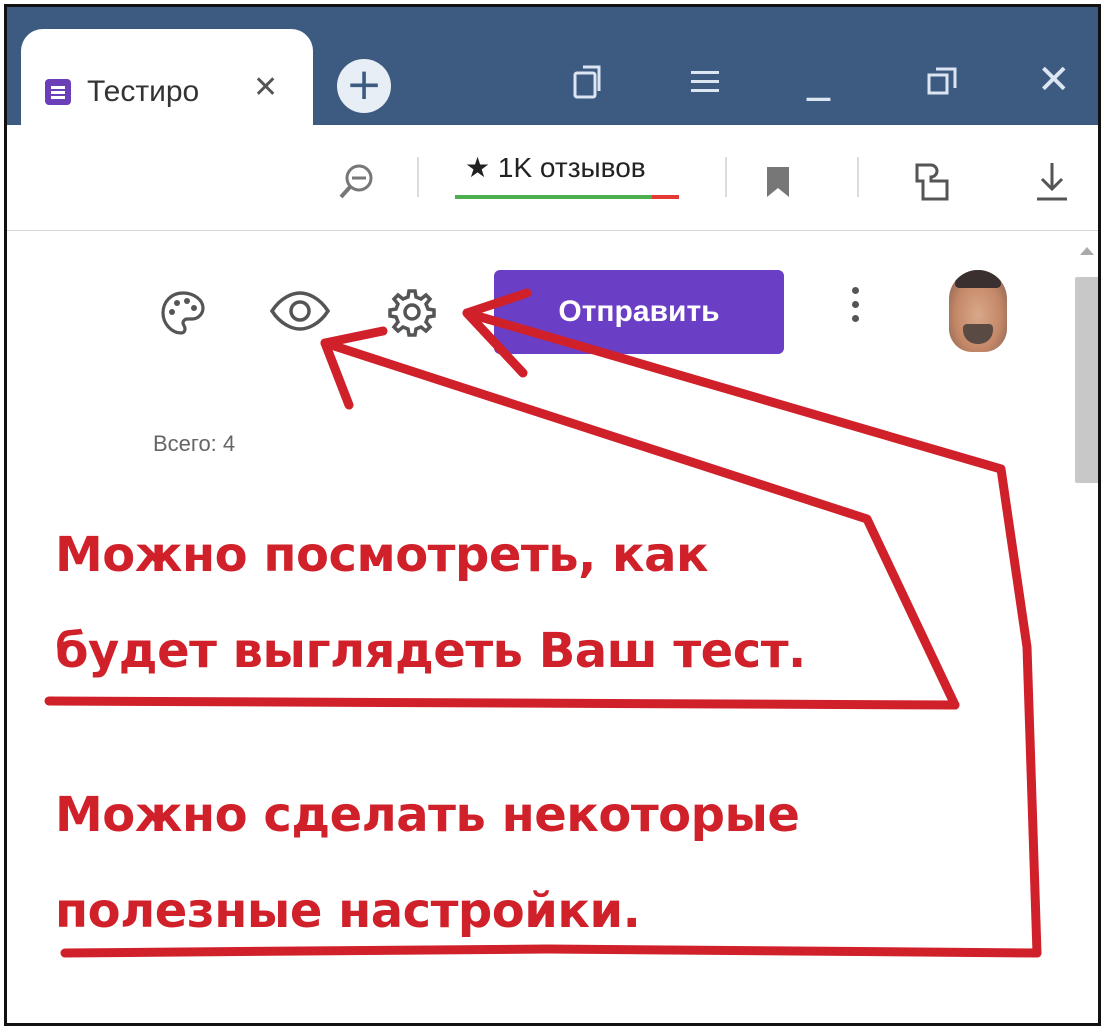  I want to click on underline-settings, so click(551, 951).